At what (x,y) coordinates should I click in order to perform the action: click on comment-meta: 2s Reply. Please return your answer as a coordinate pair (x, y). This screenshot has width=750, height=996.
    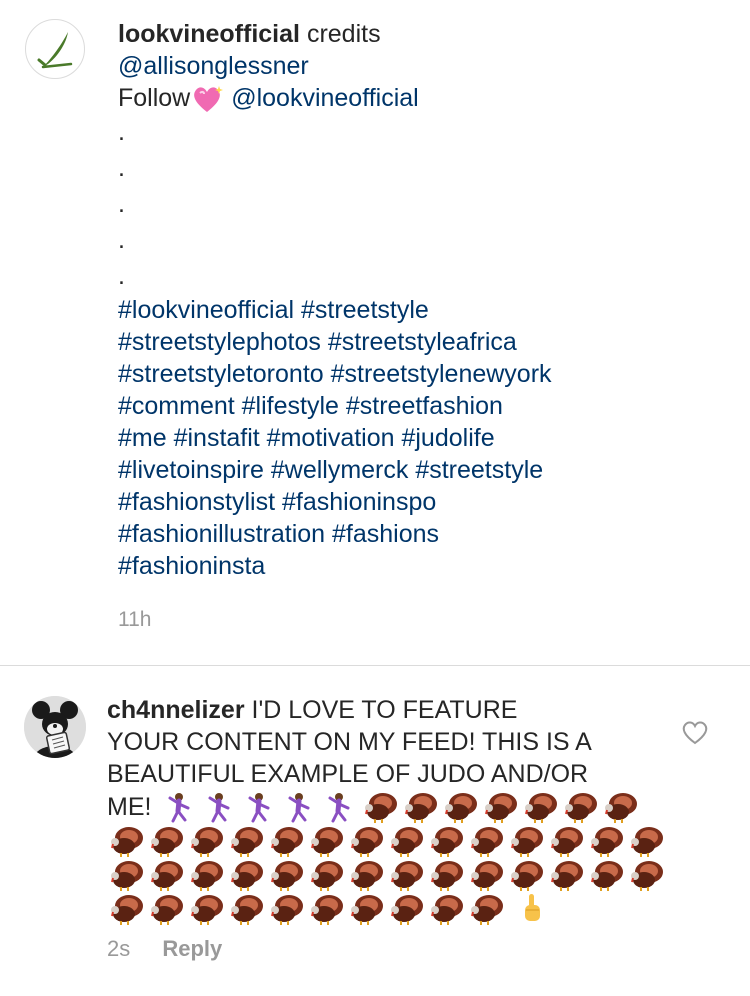
    Looking at the image, I should click on (164, 949).